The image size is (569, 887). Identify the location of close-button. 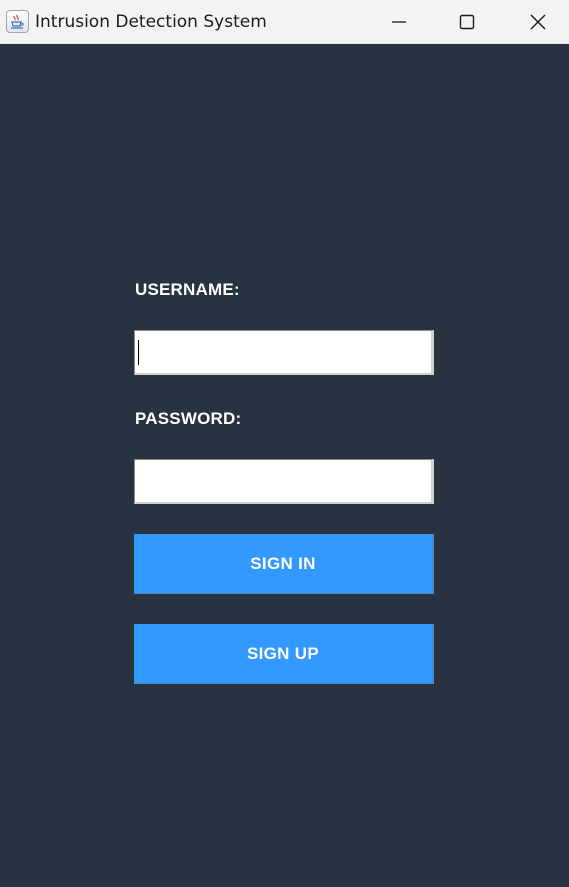
(538, 21).